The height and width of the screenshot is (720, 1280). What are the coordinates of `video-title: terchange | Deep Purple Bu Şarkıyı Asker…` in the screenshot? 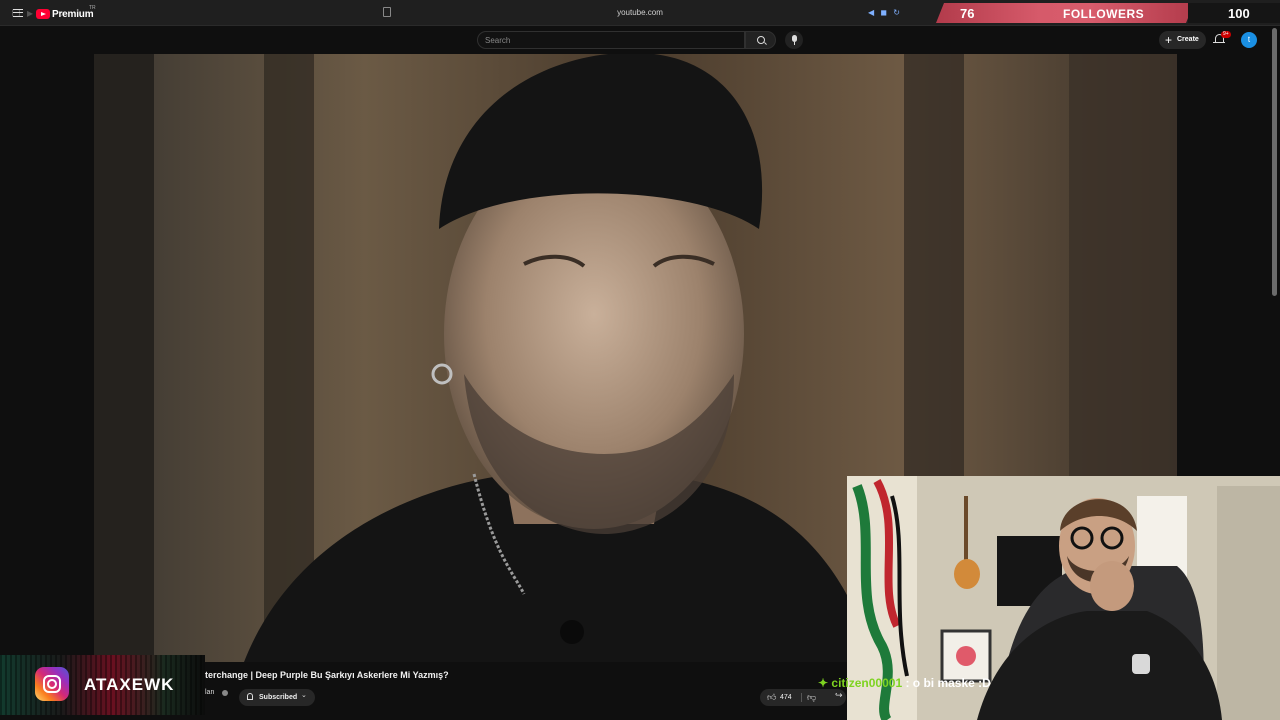 It's located at (327, 675).